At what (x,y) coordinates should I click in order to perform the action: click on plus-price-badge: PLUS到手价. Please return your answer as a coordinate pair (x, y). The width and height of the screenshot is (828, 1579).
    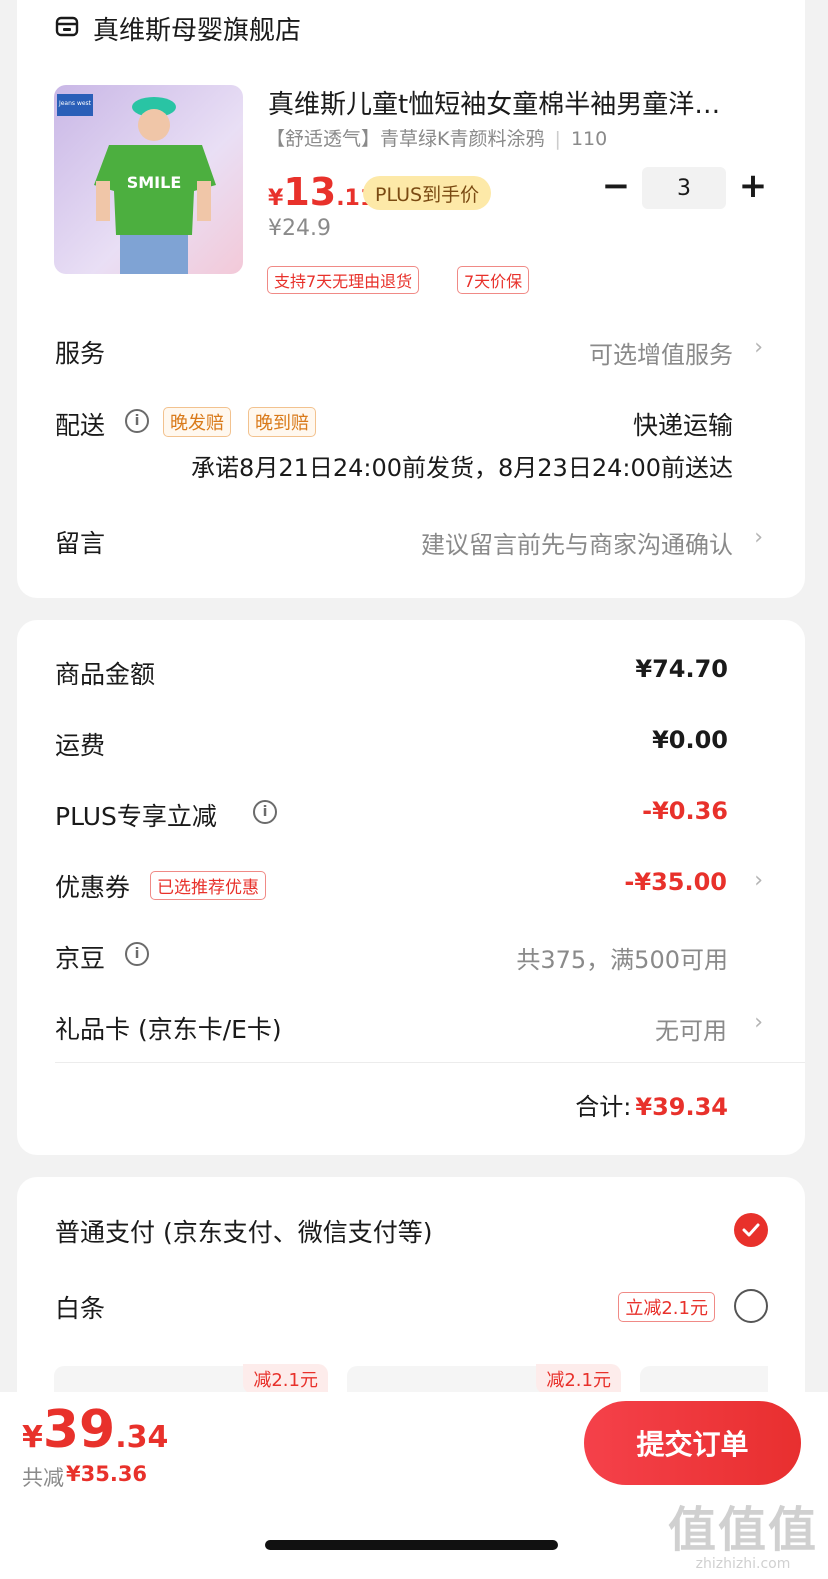
    Looking at the image, I should click on (427, 193).